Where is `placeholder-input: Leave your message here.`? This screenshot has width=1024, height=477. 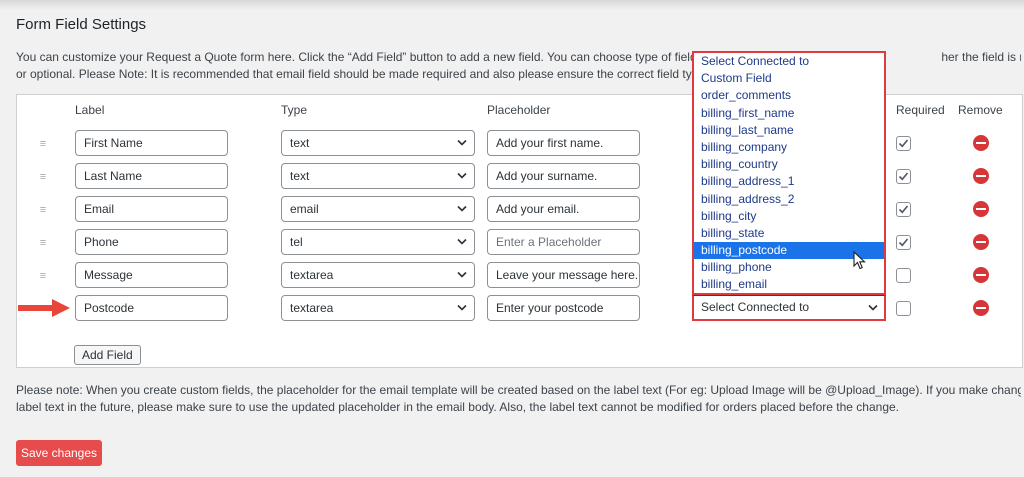 placeholder-input: Leave your message here. is located at coordinates (563, 275).